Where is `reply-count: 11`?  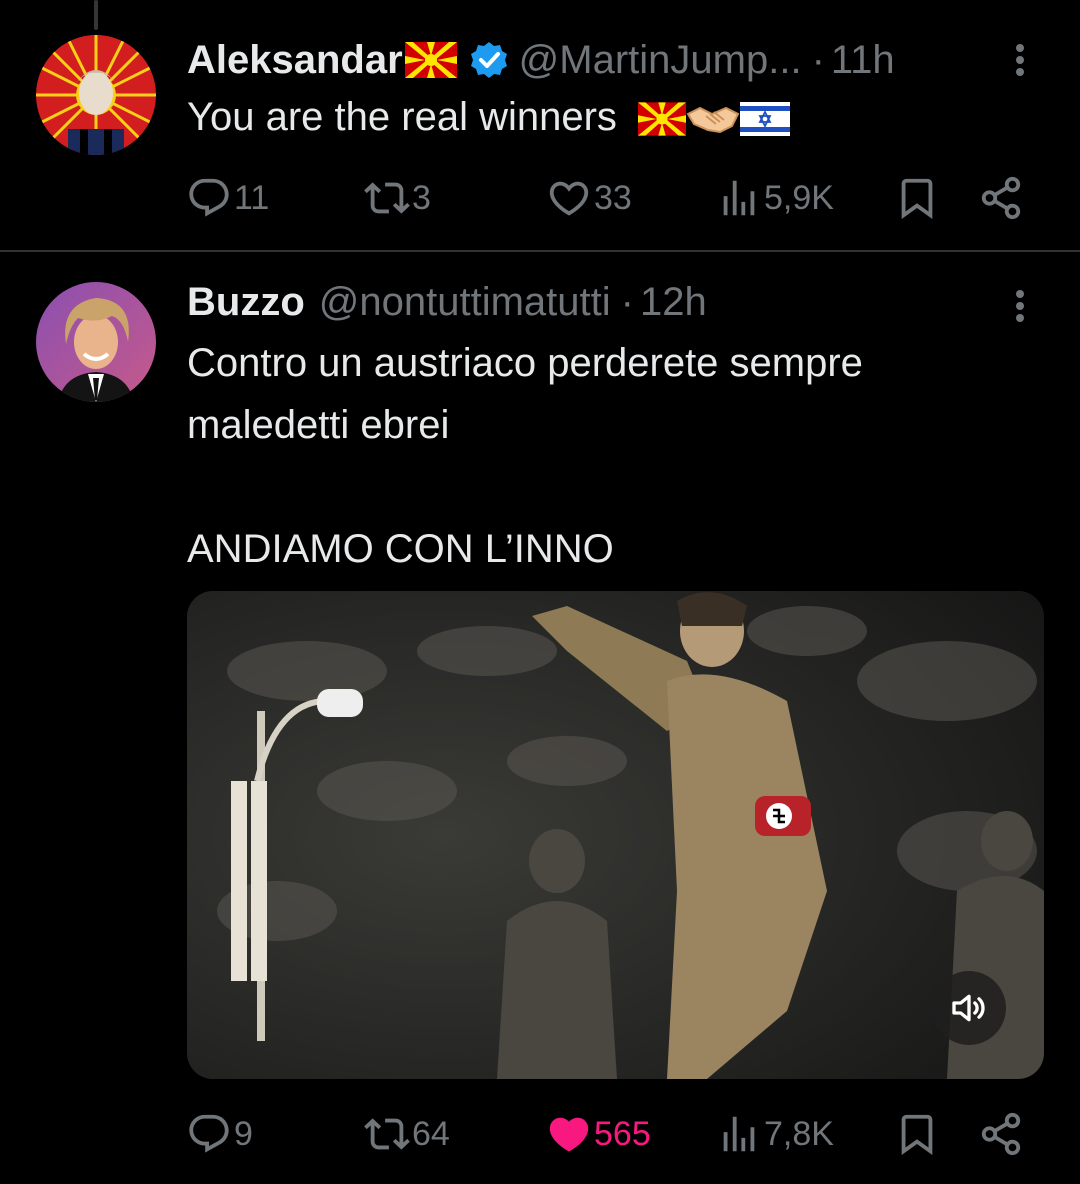 reply-count: 11 is located at coordinates (252, 197).